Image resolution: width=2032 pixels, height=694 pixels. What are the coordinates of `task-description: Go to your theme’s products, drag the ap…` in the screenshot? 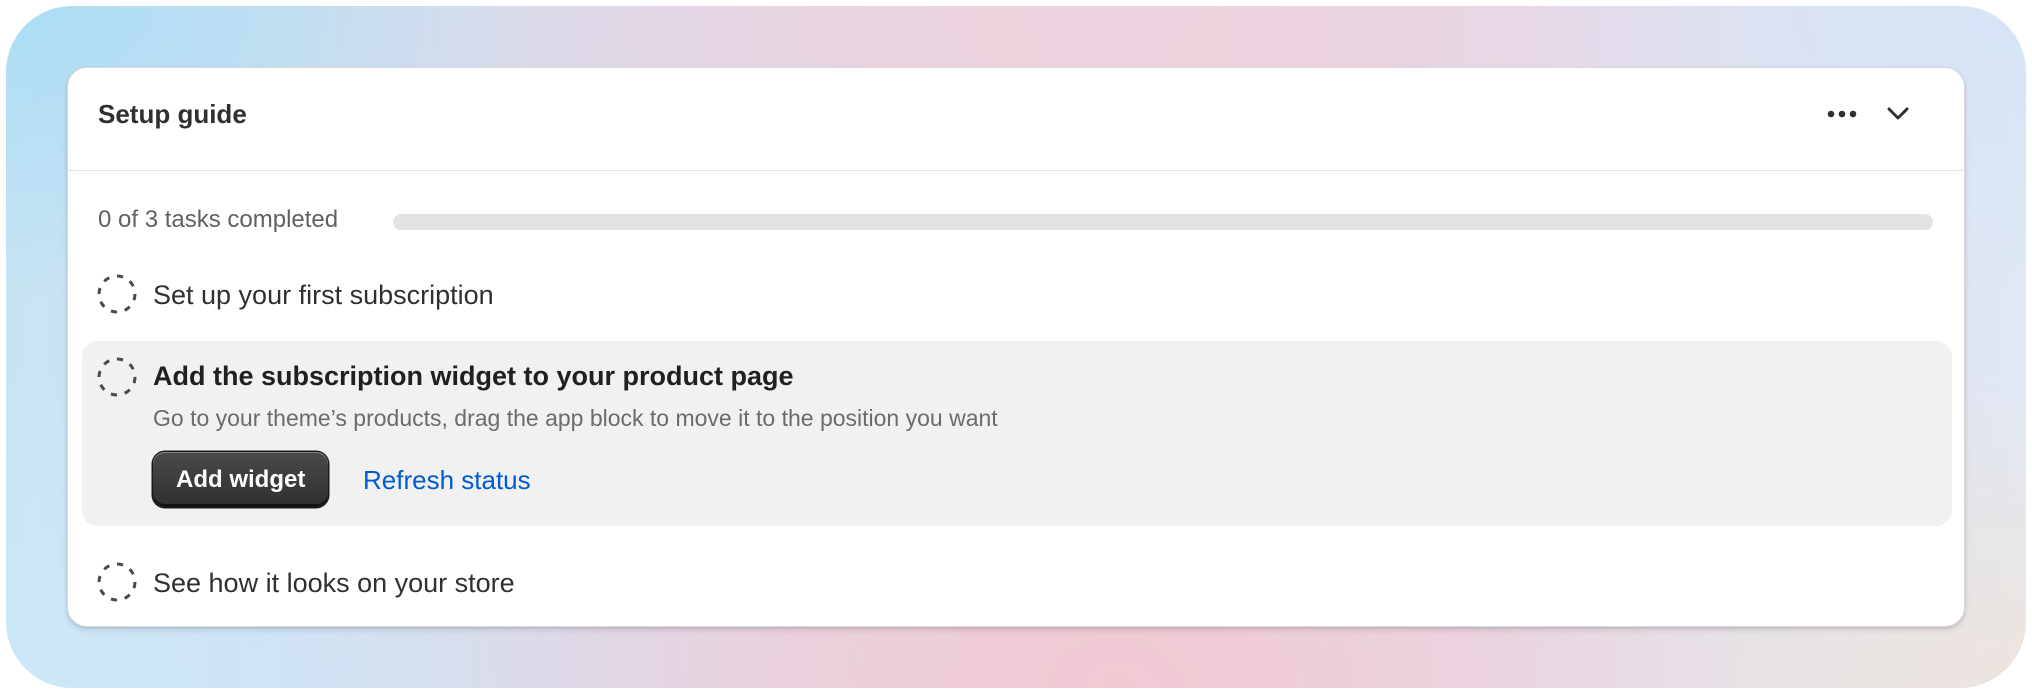 It's located at (575, 418).